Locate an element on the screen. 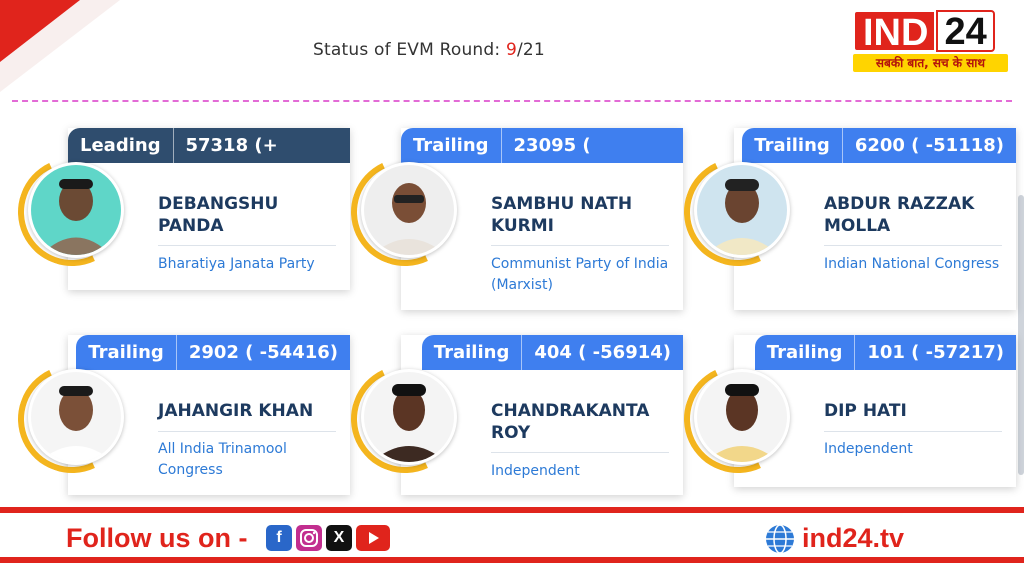 Image resolution: width=1024 pixels, height=576 pixels. party-name: Communist Party of India (Marxist) is located at coordinates (580, 274).